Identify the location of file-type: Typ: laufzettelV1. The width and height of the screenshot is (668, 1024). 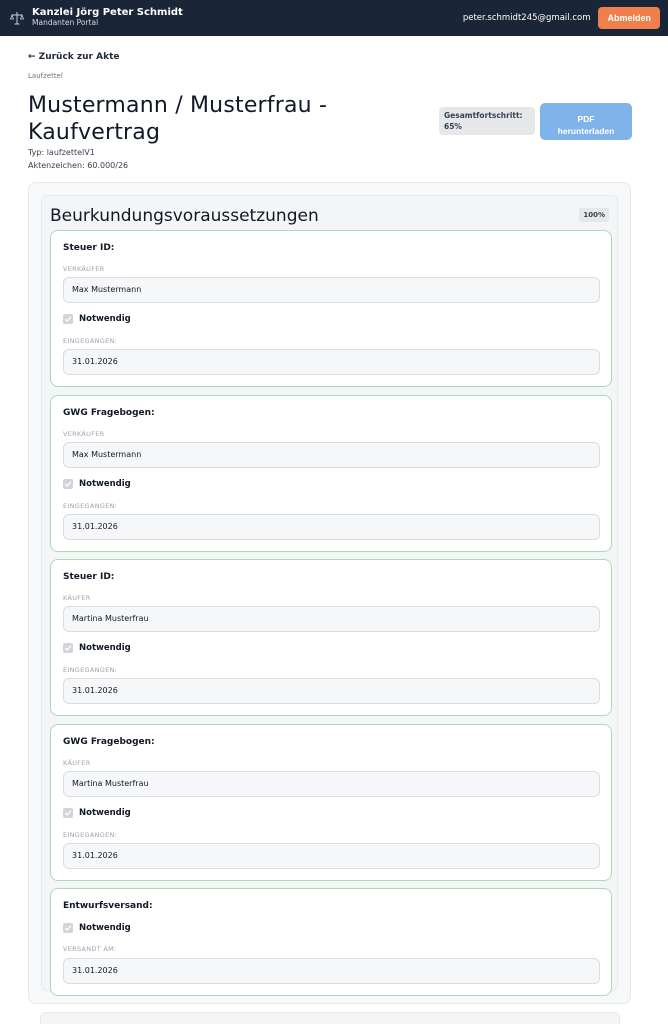
(61, 152).